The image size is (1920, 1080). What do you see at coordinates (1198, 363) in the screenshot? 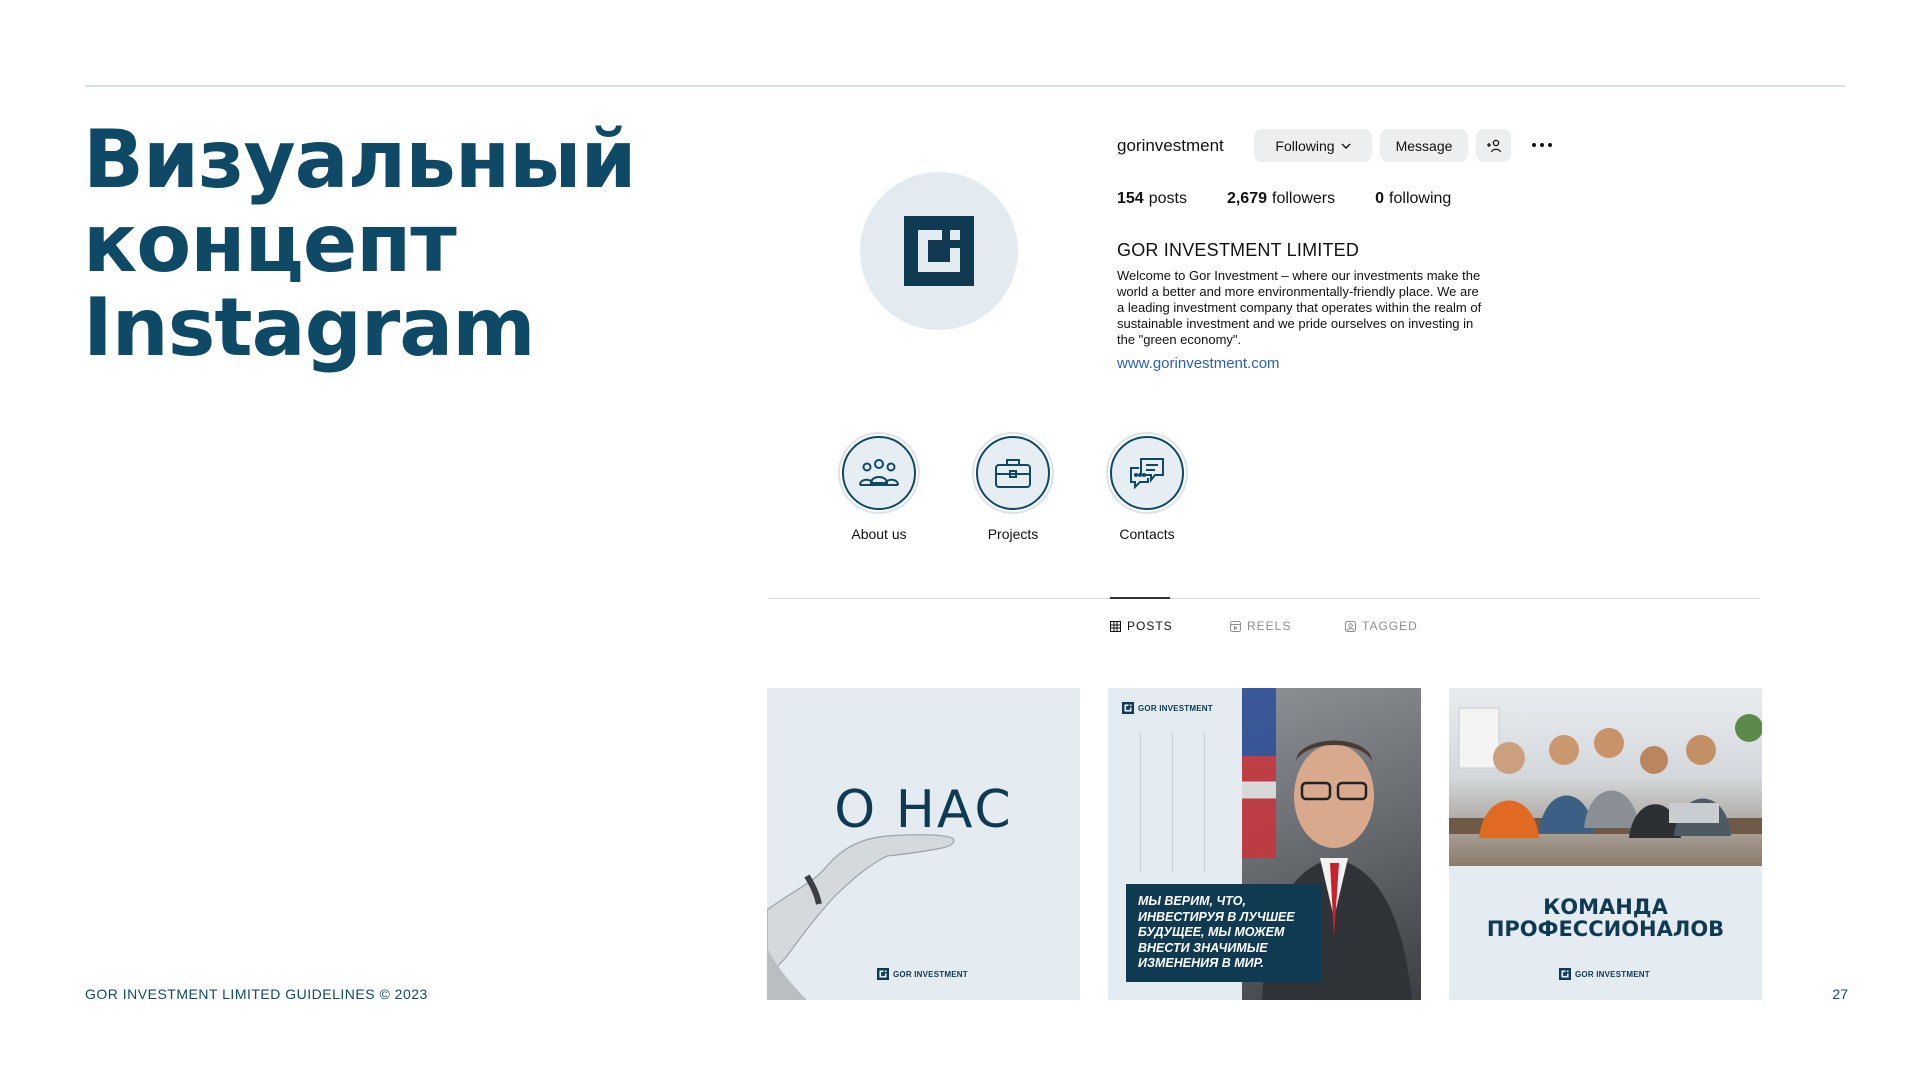
I see `profile-website-link: www.gorinvestment.com` at bounding box center [1198, 363].